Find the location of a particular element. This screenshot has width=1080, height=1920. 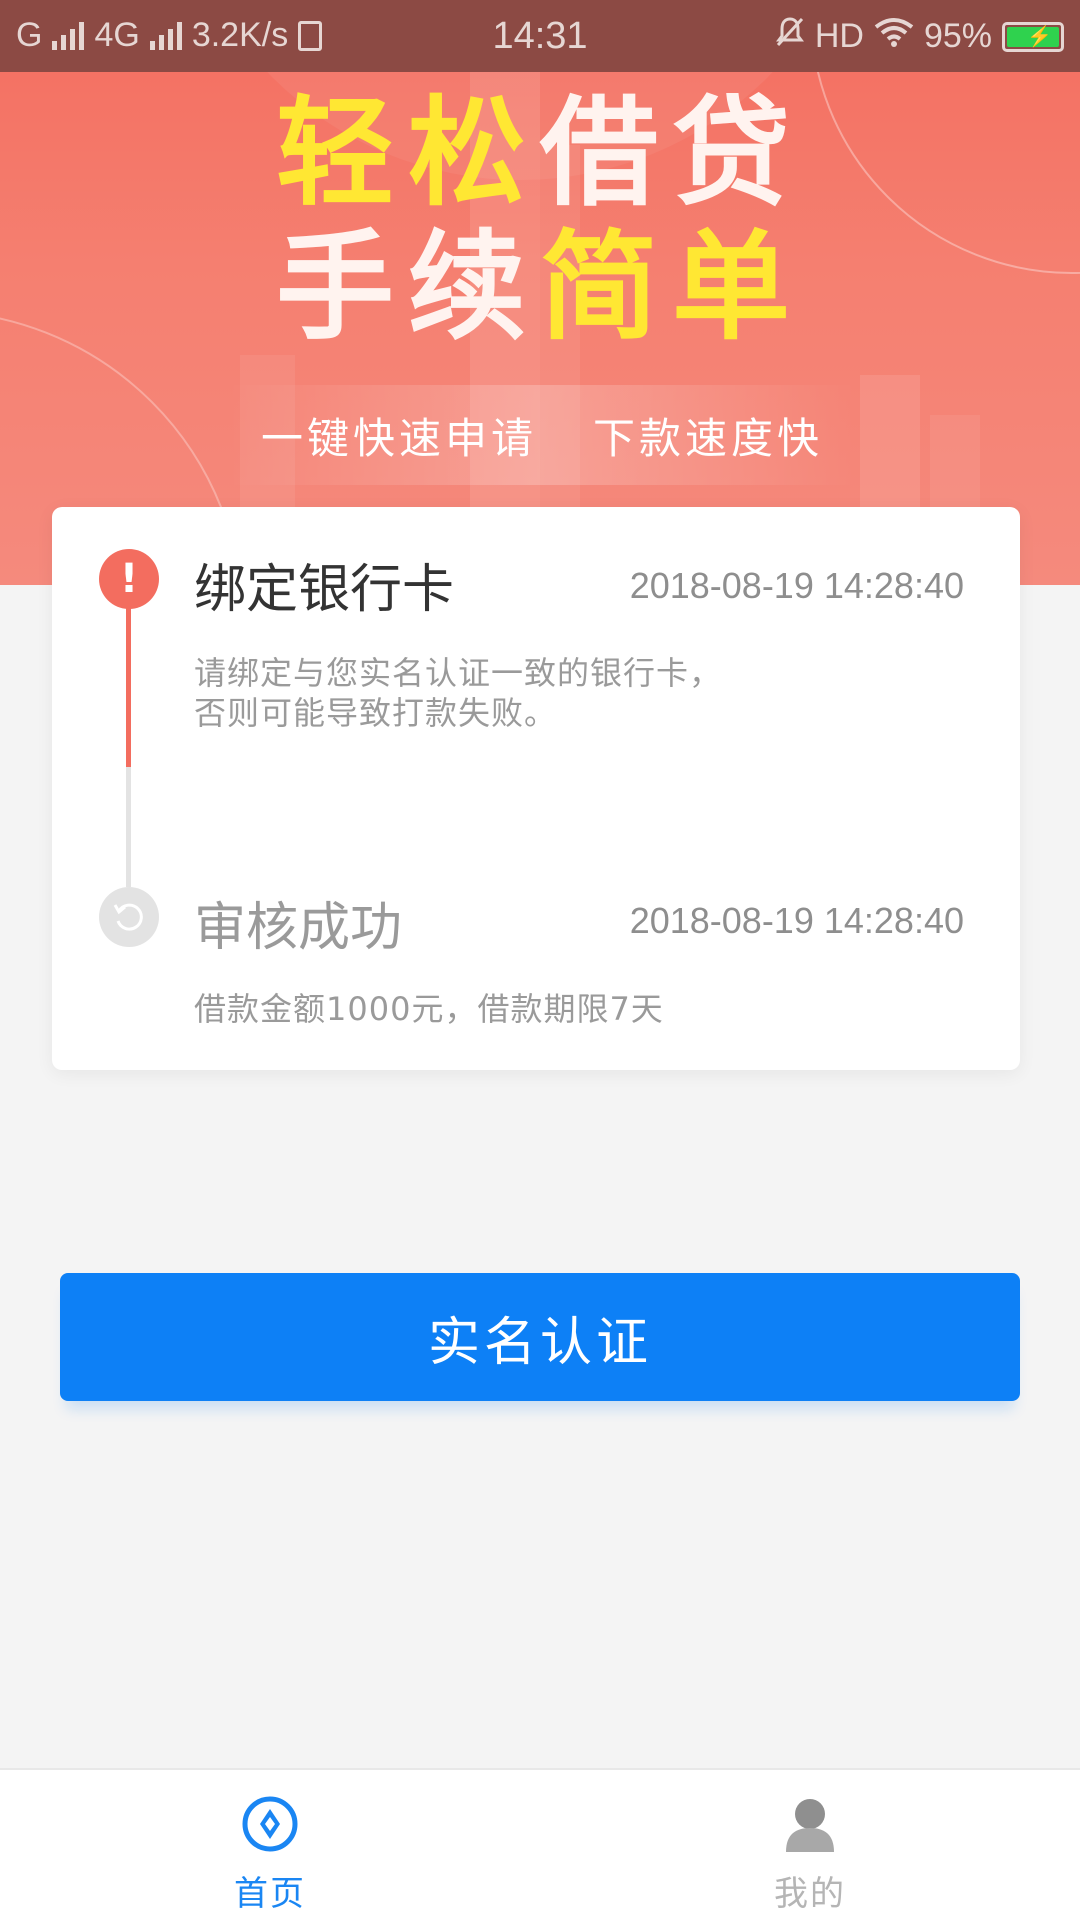

banner-headline-line2: 手续简单 is located at coordinates (540, 287).